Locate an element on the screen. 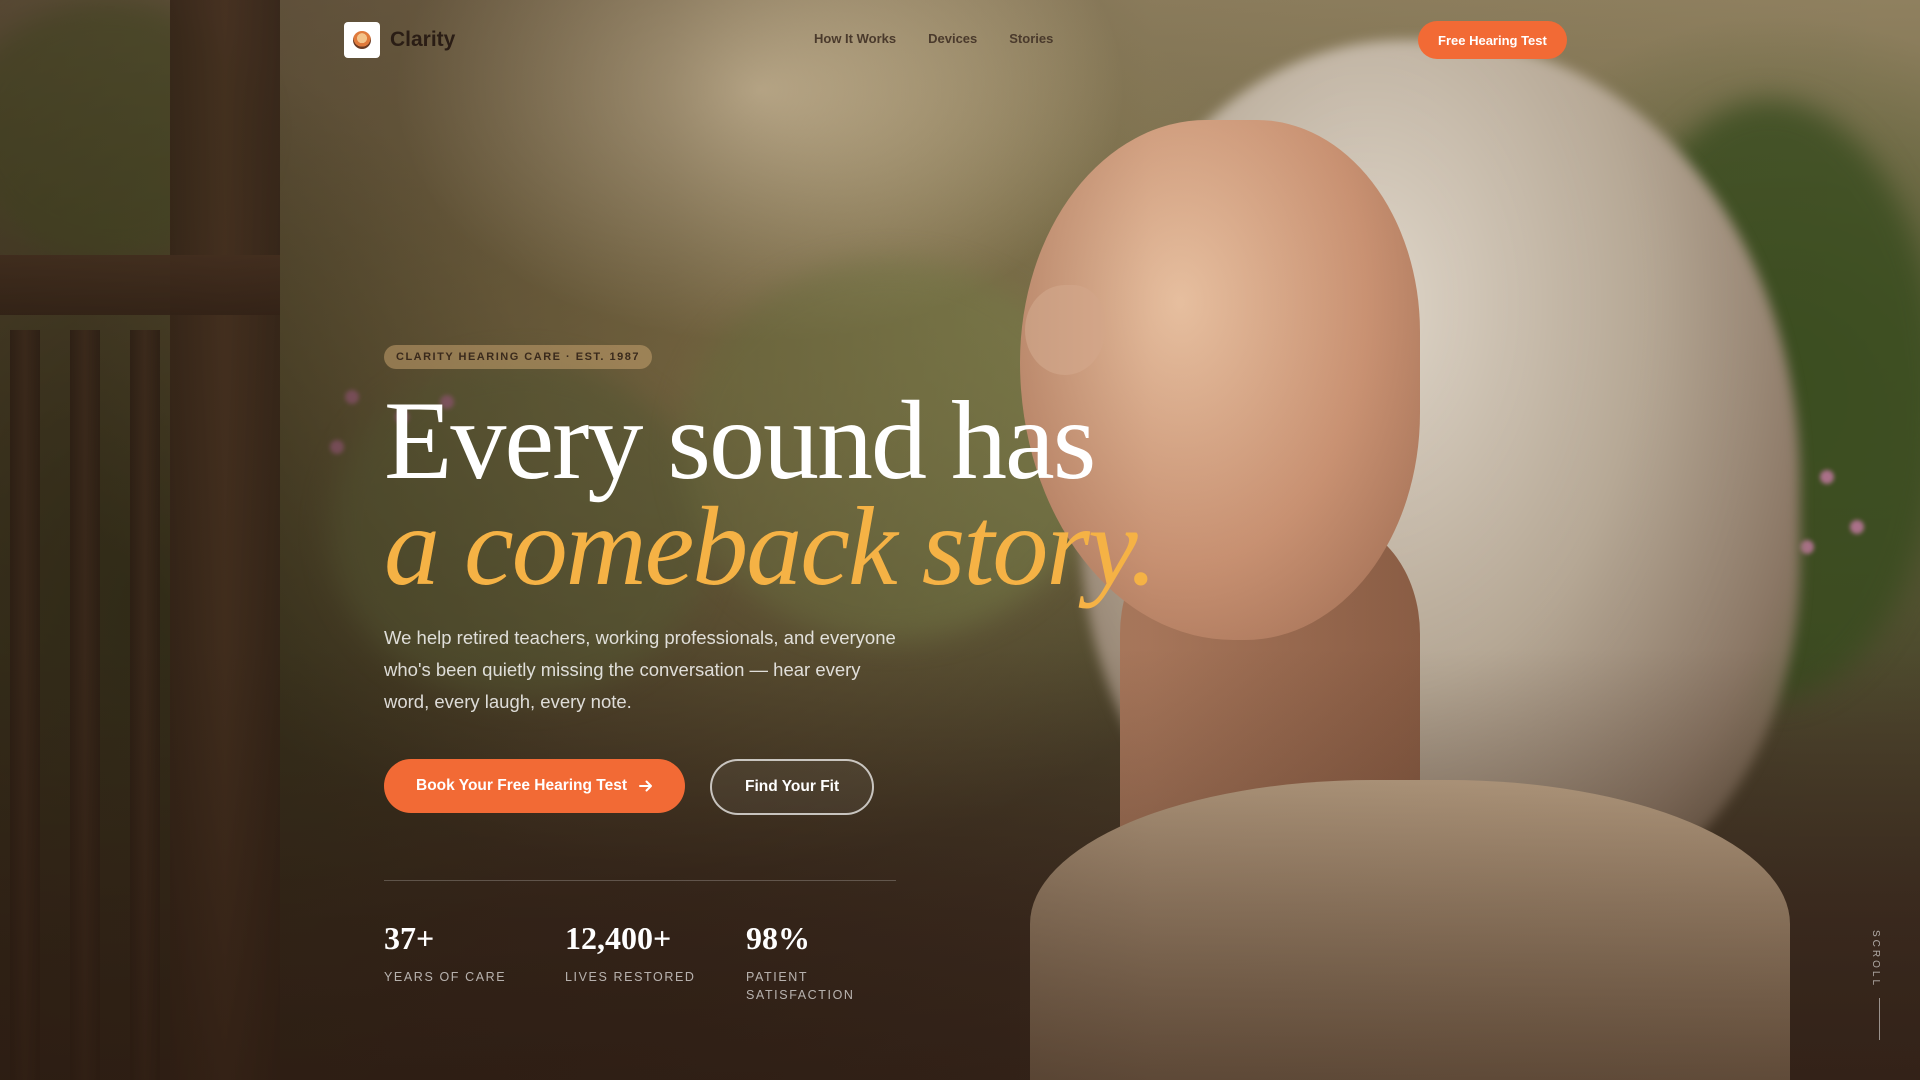  hero-headline: Every sound has a comeback story. is located at coordinates (771, 494).